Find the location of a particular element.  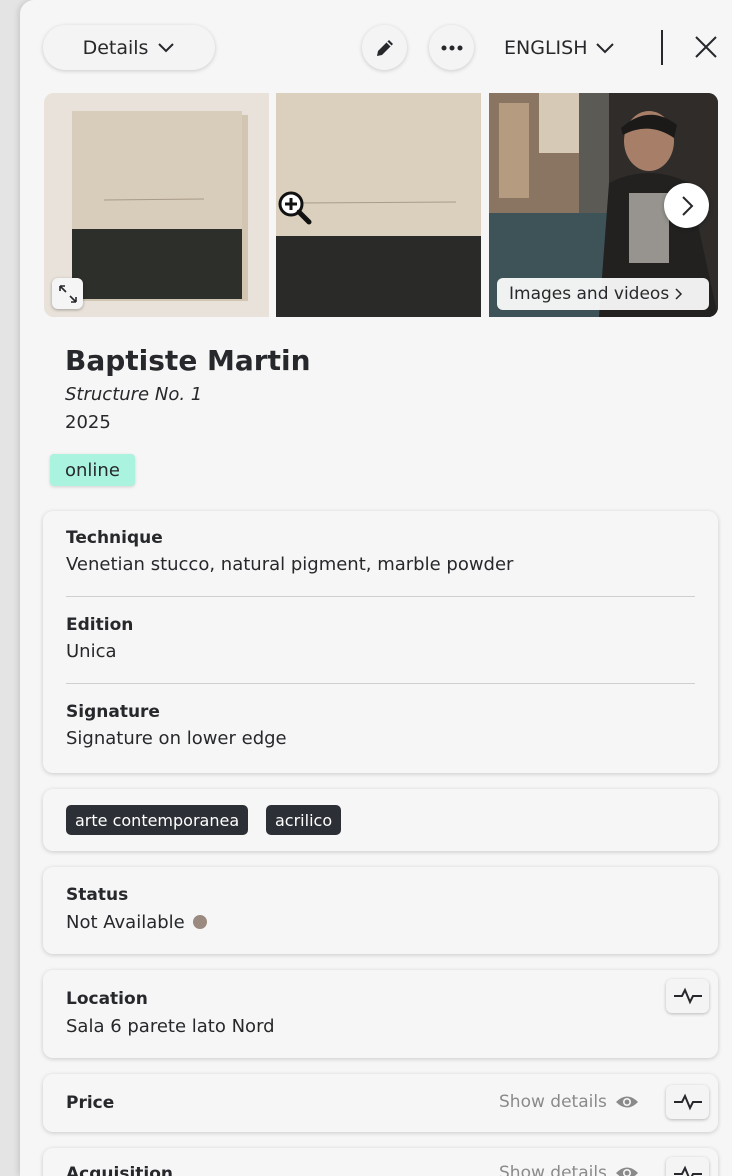

pencil-icon is located at coordinates (384, 47).